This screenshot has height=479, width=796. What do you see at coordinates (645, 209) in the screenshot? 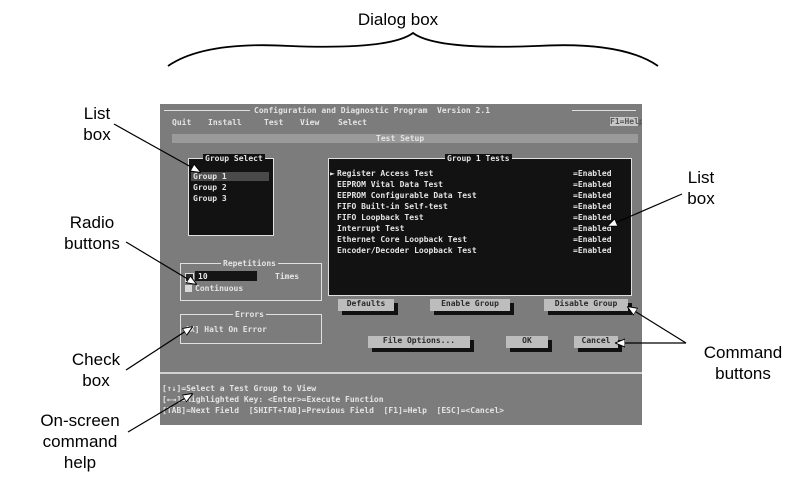
I see `list-box-right-arrow` at bounding box center [645, 209].